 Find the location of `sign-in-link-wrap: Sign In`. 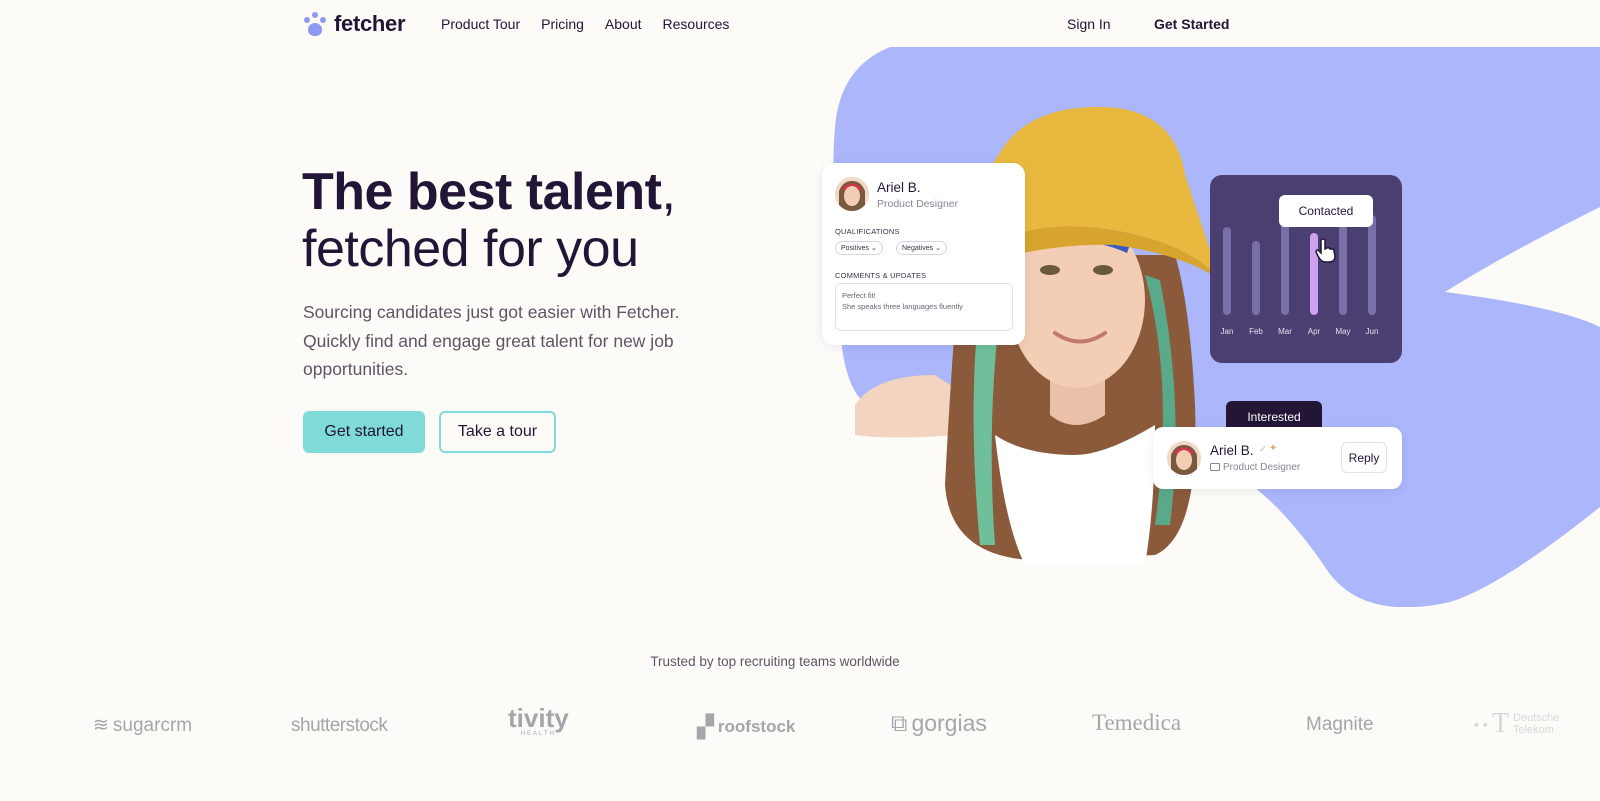

sign-in-link-wrap: Sign In is located at coordinates (1089, 24).